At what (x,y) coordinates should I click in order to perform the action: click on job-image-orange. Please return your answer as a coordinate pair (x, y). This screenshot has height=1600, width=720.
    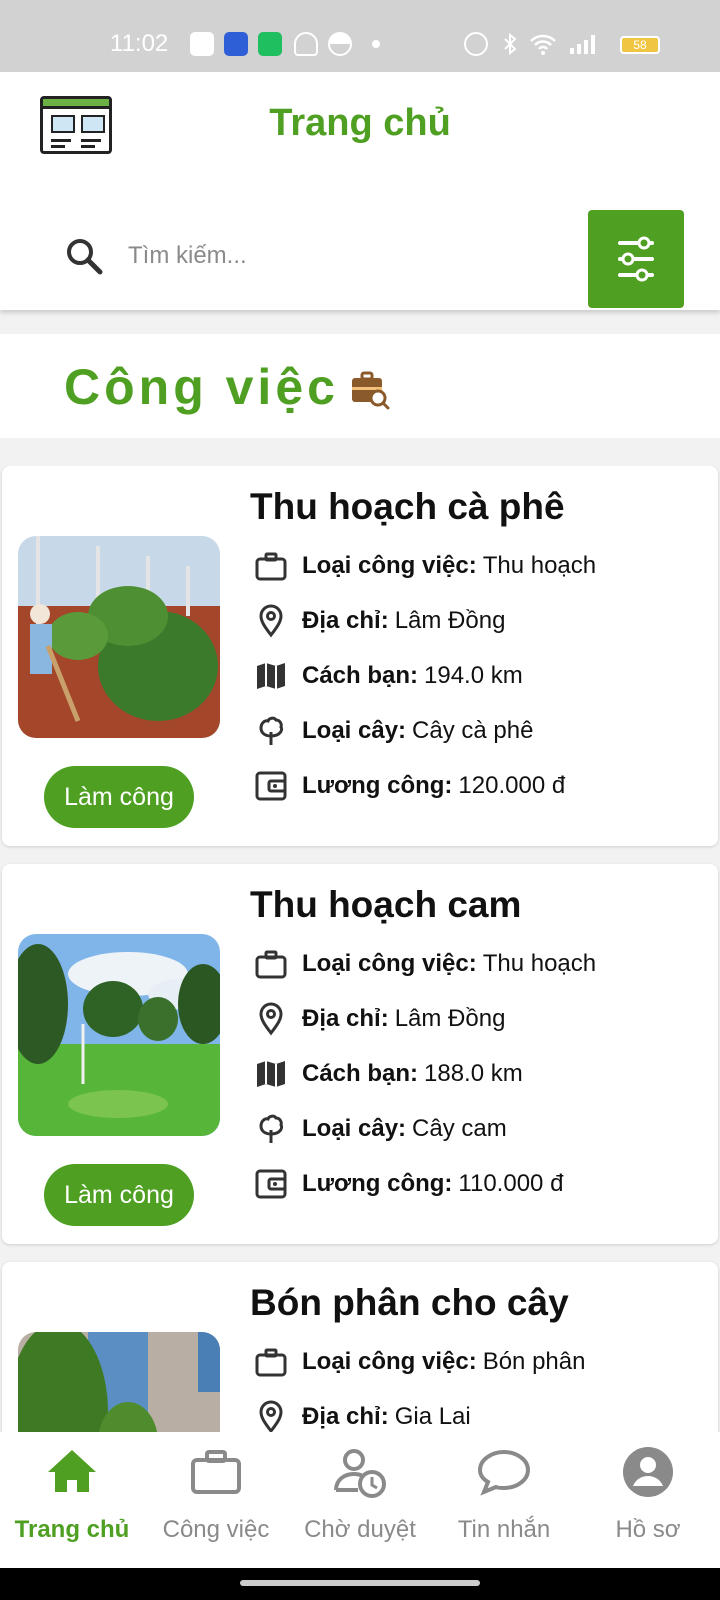
    Looking at the image, I should click on (119, 1035).